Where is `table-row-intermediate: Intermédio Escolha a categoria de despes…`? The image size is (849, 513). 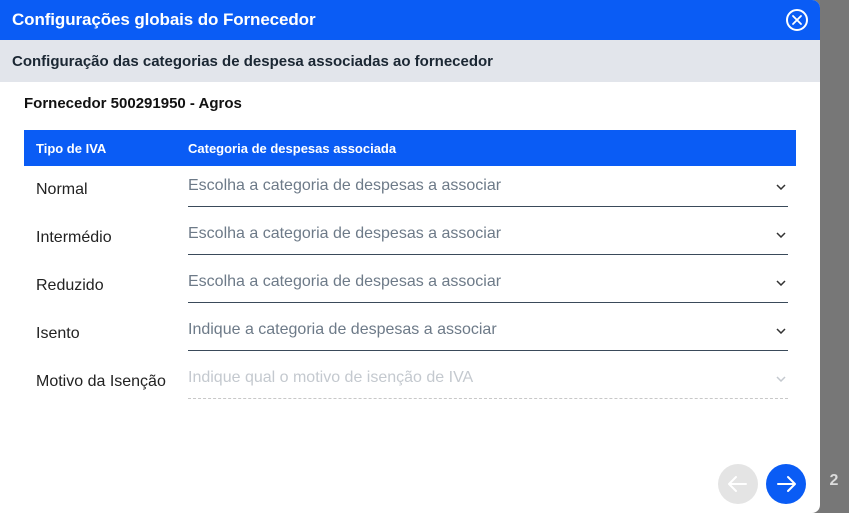
table-row-intermediate: Intermédio Escolha a categoria de despes… is located at coordinates (410, 238).